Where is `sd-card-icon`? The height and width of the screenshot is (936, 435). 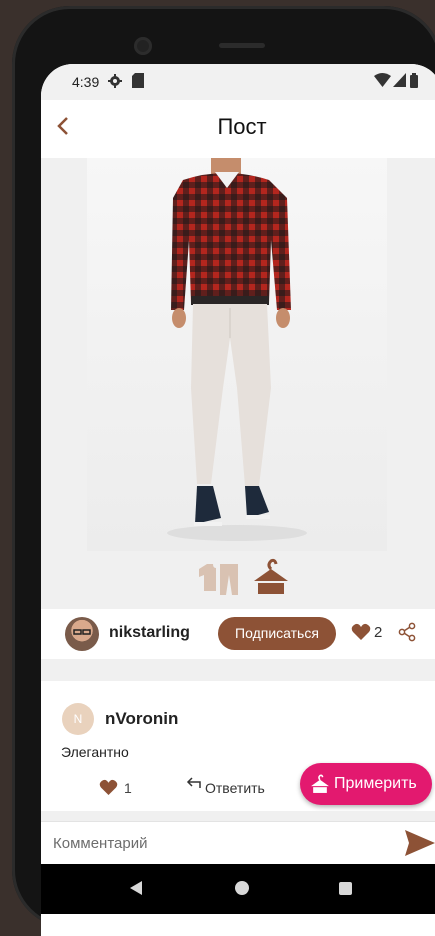
sd-card-icon is located at coordinates (138, 80).